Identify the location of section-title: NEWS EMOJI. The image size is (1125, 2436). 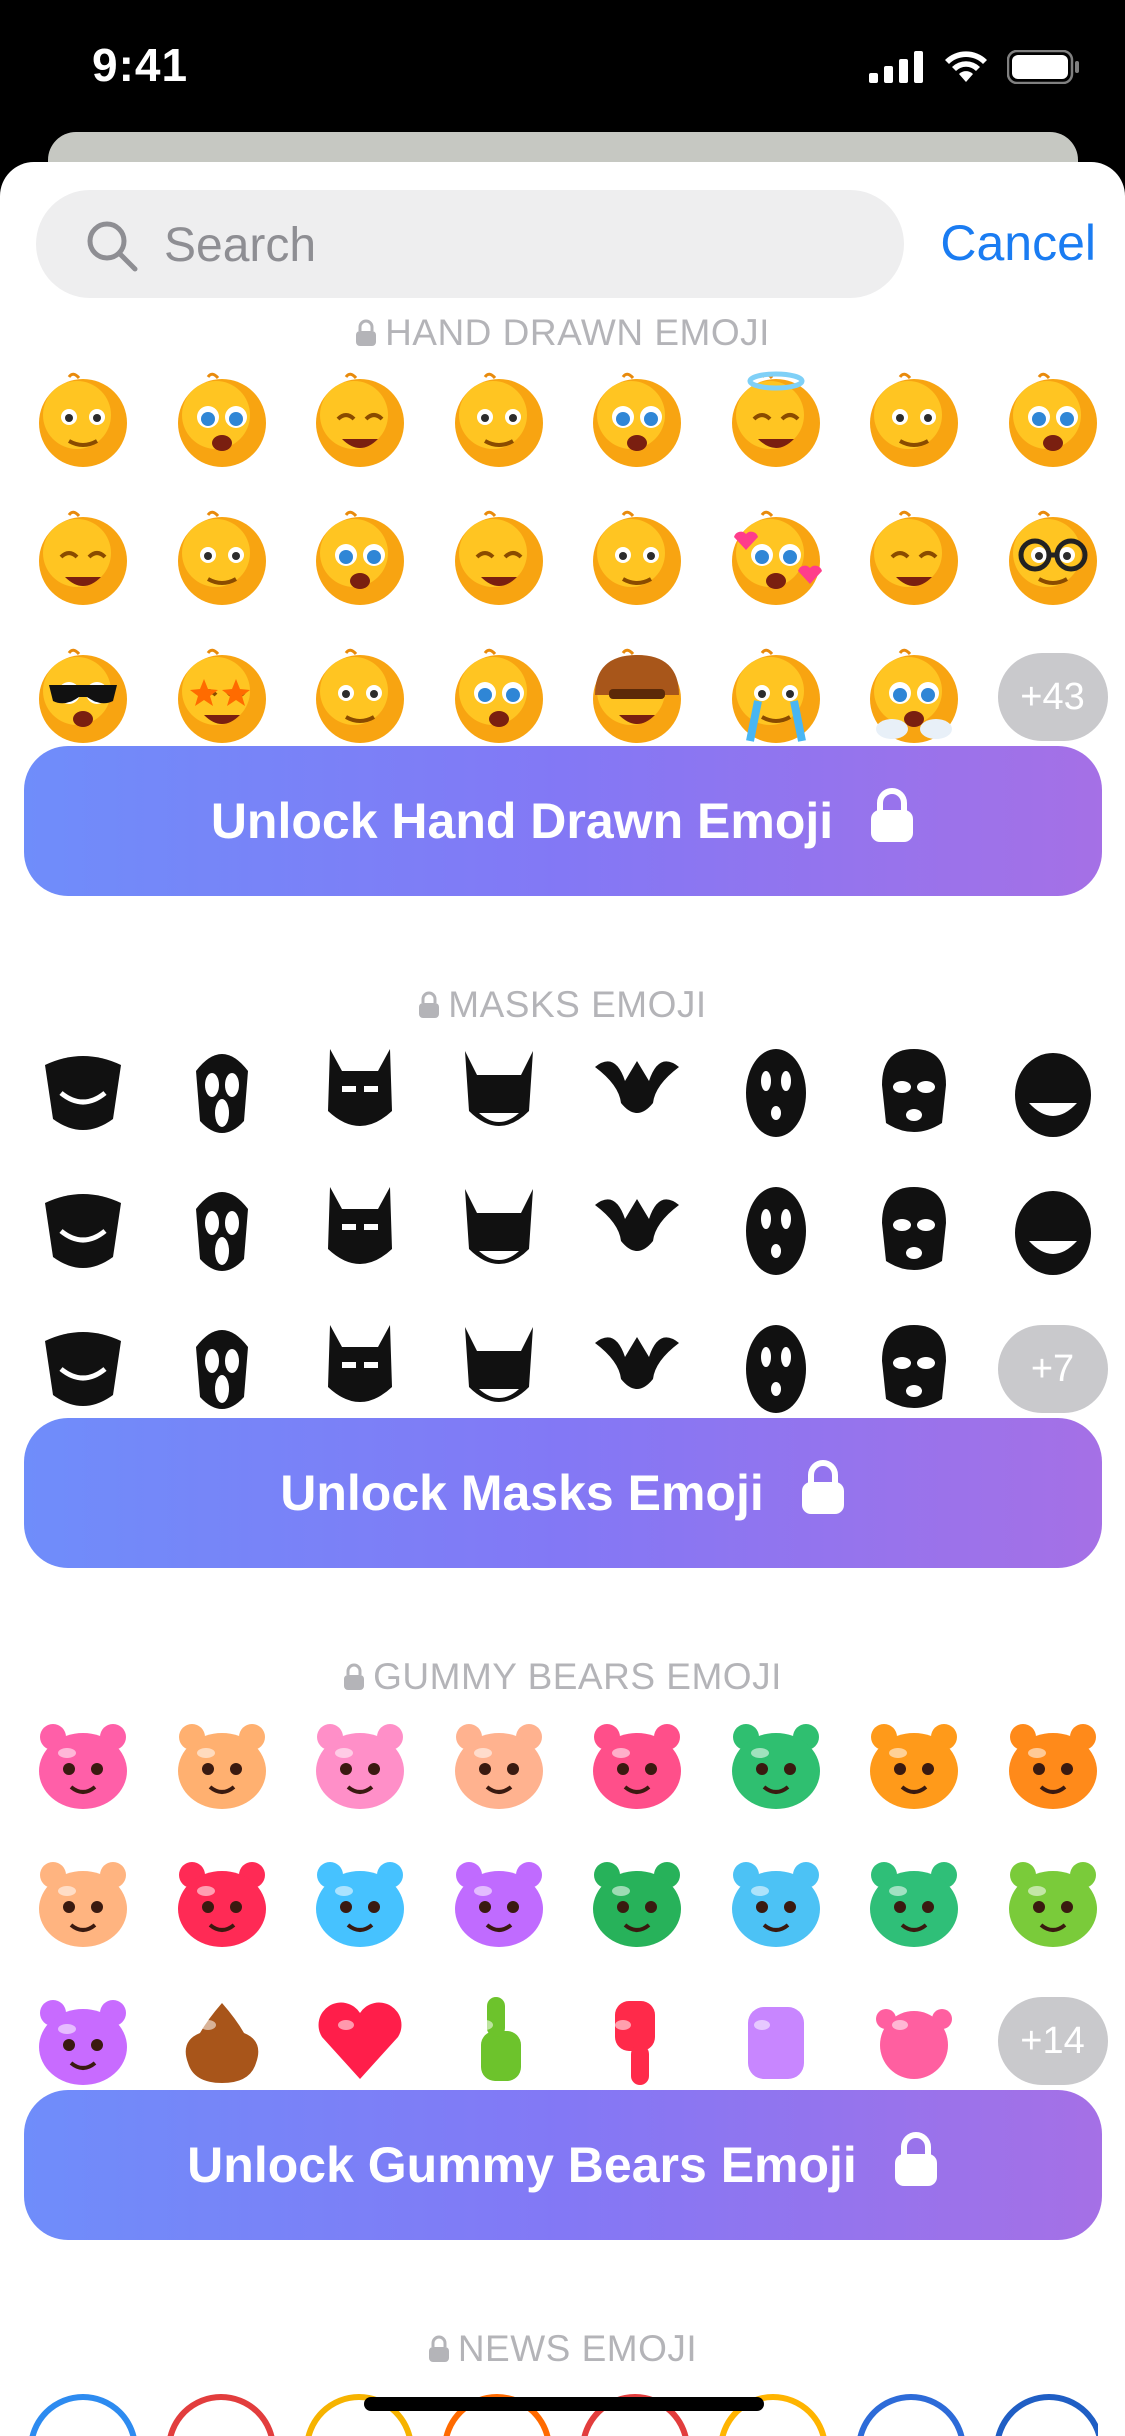
(562, 2349).